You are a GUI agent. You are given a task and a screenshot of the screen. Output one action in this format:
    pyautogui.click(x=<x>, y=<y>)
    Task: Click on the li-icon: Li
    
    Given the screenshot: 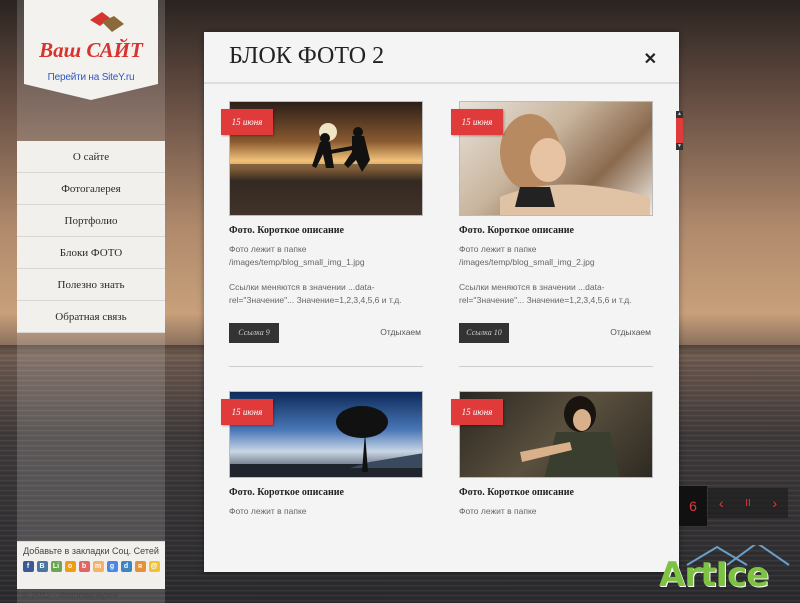 What is the action you would take?
    pyautogui.click(x=56, y=566)
    